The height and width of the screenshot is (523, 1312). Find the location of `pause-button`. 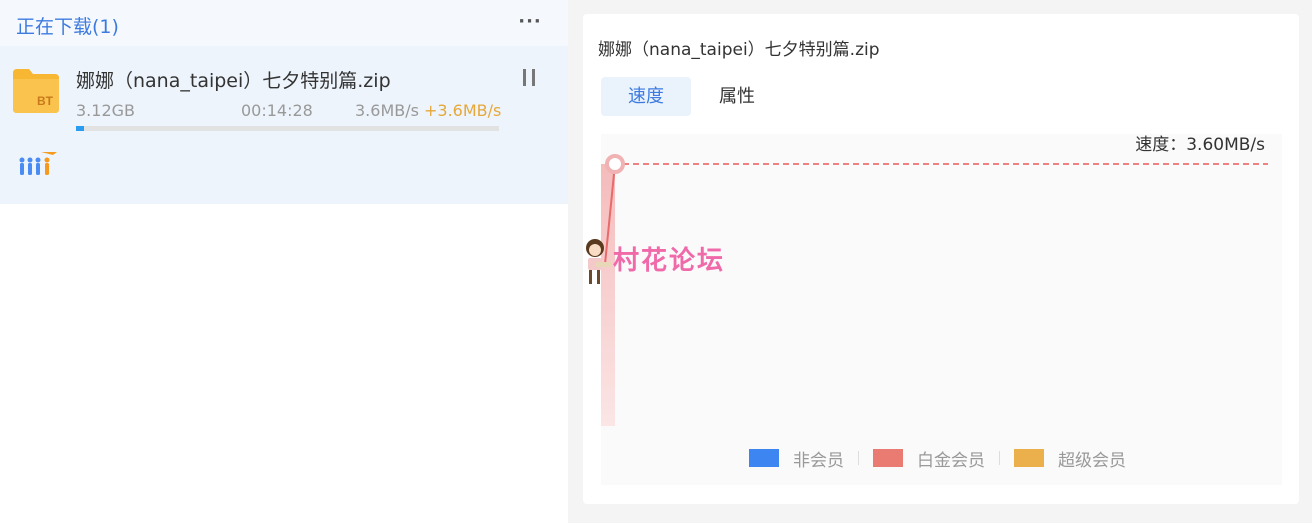

pause-button is located at coordinates (530, 78).